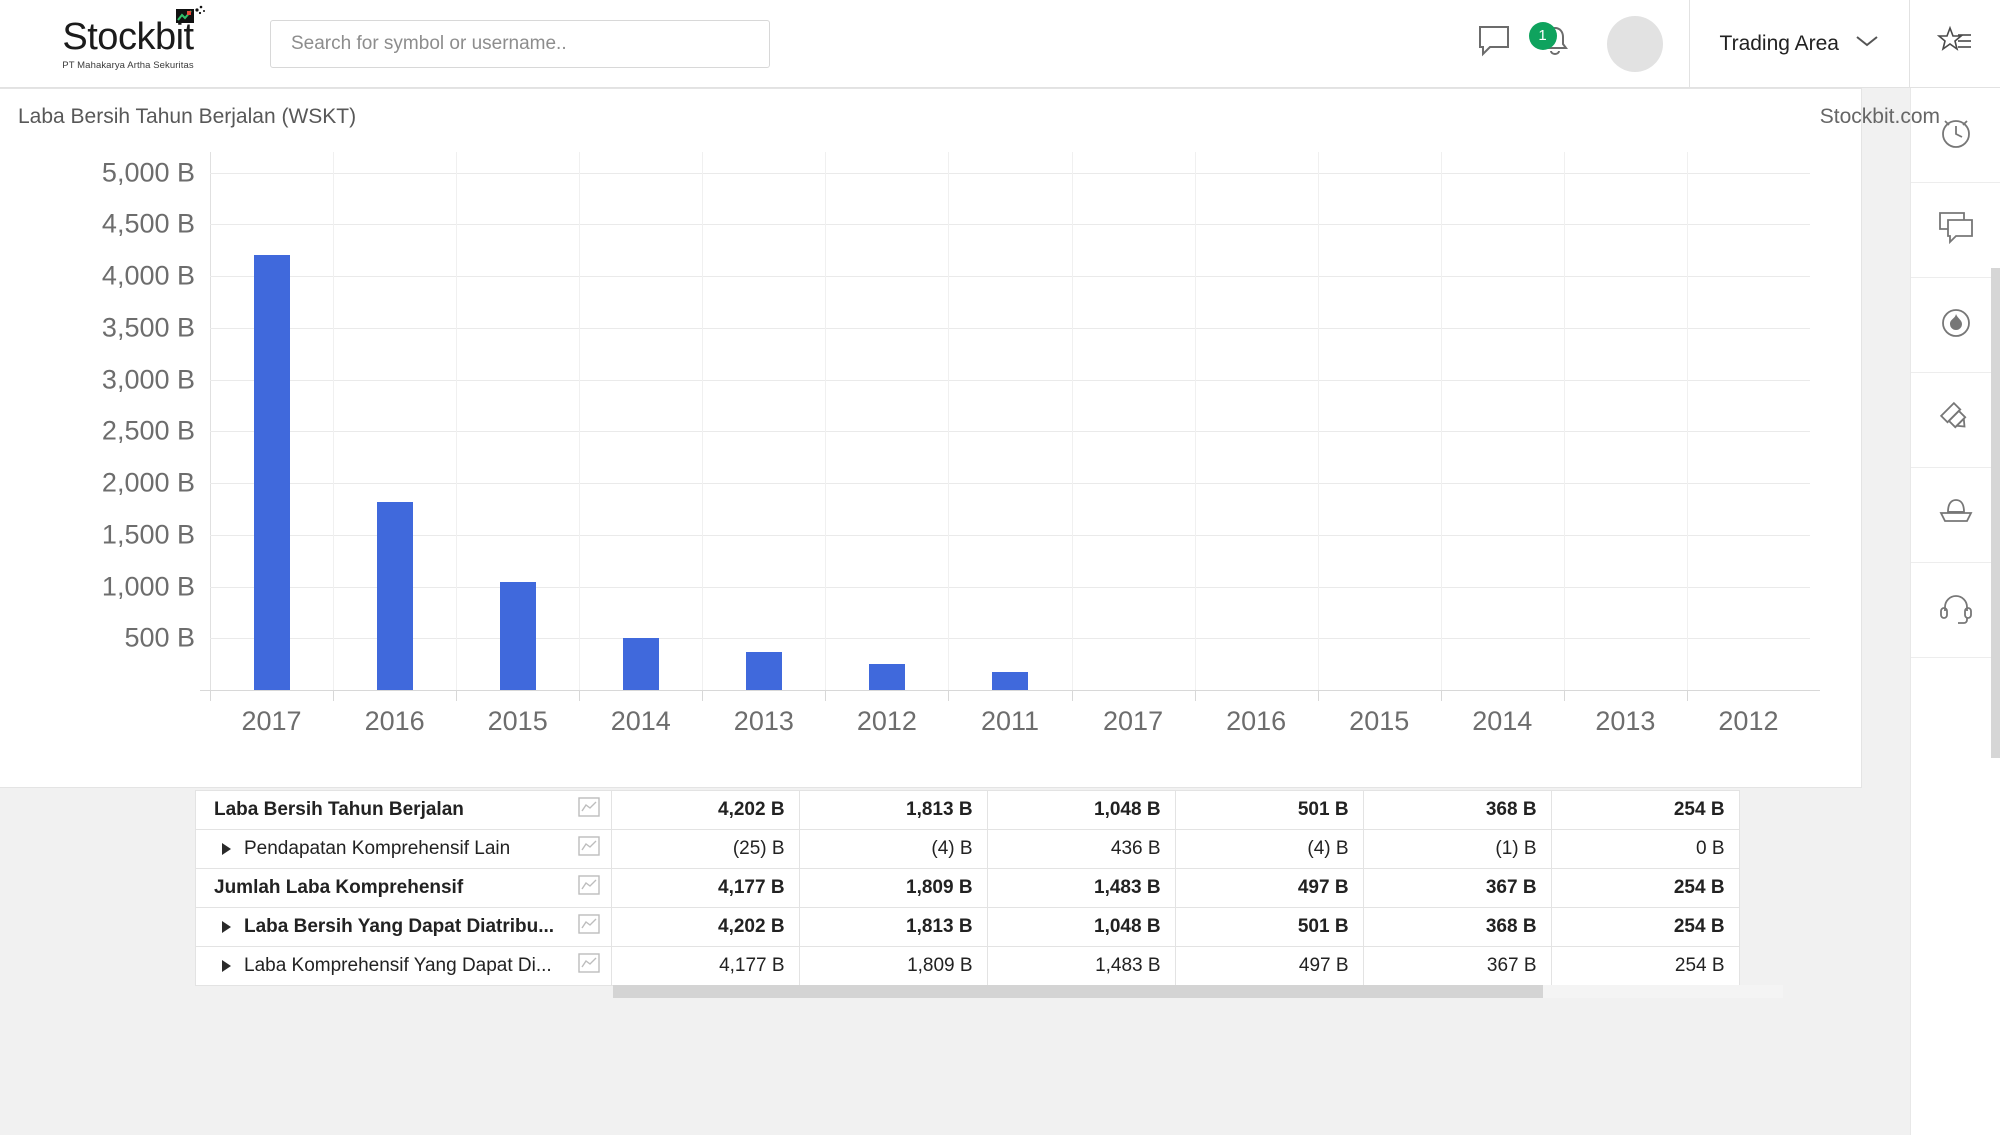  What do you see at coordinates (886, 721) in the screenshot?
I see `x-axis-tick-label: 2012` at bounding box center [886, 721].